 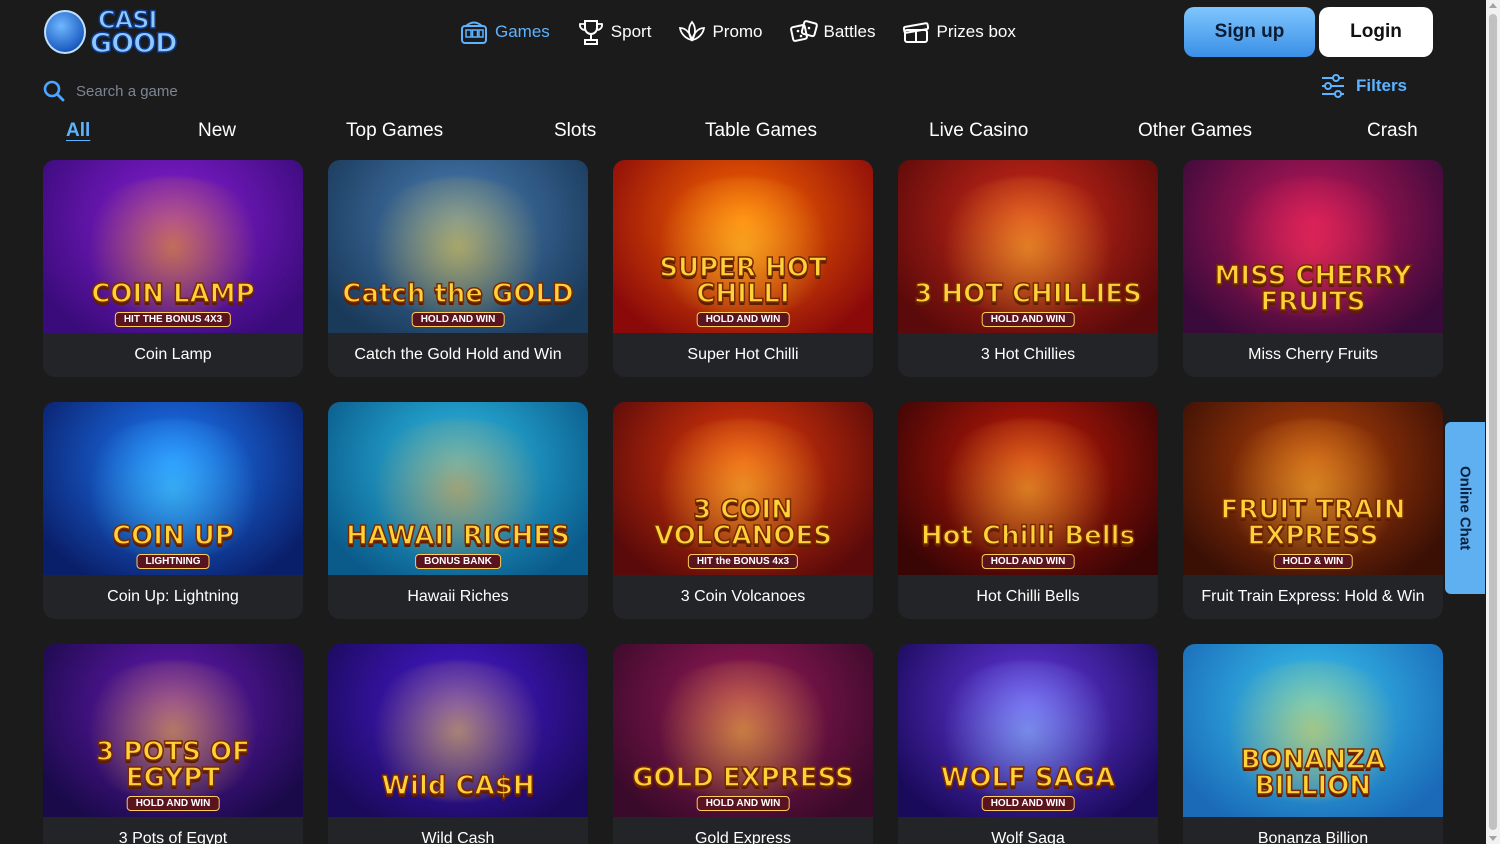 I want to click on game-card: COIN UP LIGHTNING Coin Up: Lightning, so click(x=173, y=510).